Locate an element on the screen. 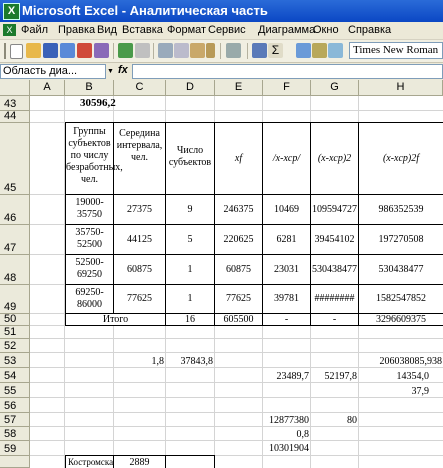  autosum-icon: Σ is located at coordinates (275, 50).